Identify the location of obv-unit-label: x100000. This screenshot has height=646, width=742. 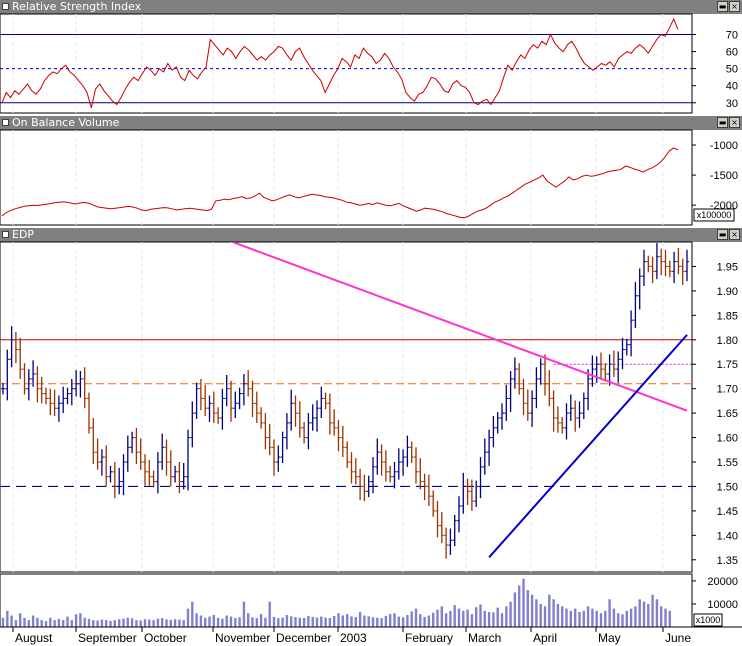
(714, 215).